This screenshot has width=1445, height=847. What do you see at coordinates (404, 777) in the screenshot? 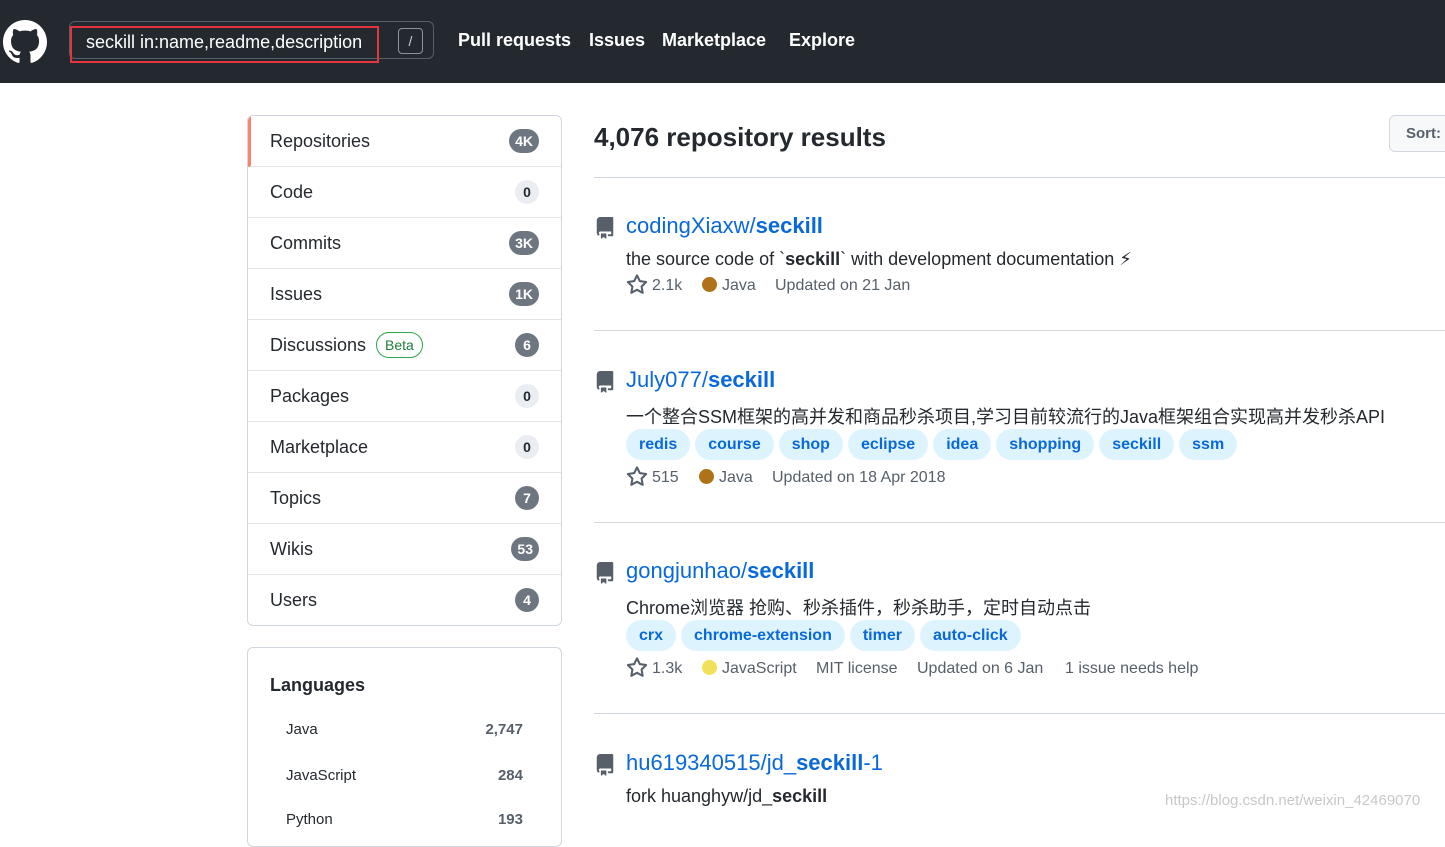
I see `language-filter-javascript: JavaScript 284` at bounding box center [404, 777].